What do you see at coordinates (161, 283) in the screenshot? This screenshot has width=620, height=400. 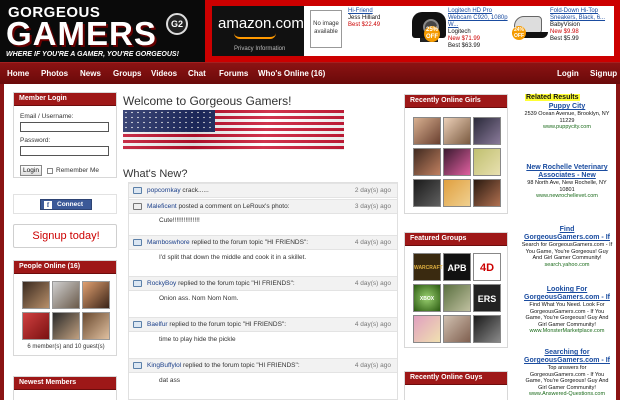 I see `activity-user-link: RockyBoy` at bounding box center [161, 283].